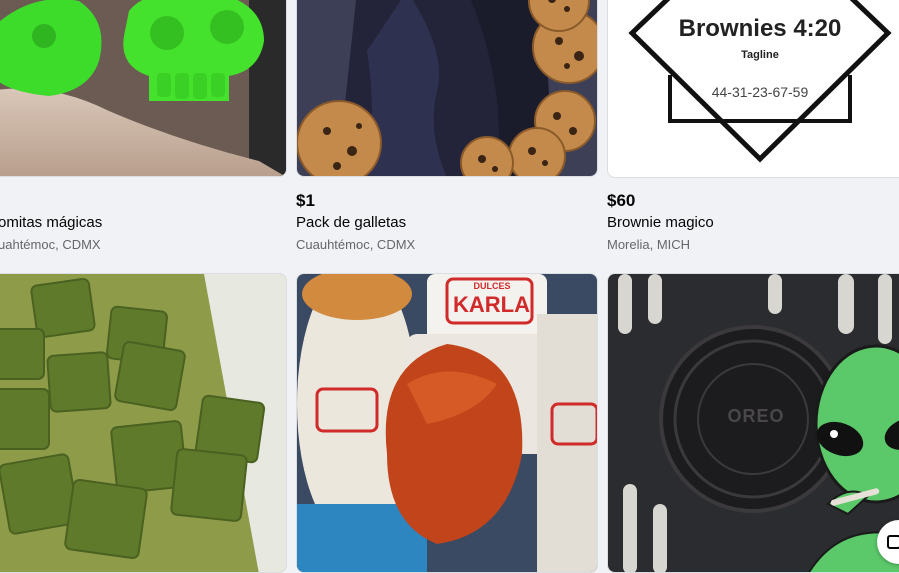 This screenshot has width=899, height=573. What do you see at coordinates (621, 200) in the screenshot?
I see `listing-price: $60` at bounding box center [621, 200].